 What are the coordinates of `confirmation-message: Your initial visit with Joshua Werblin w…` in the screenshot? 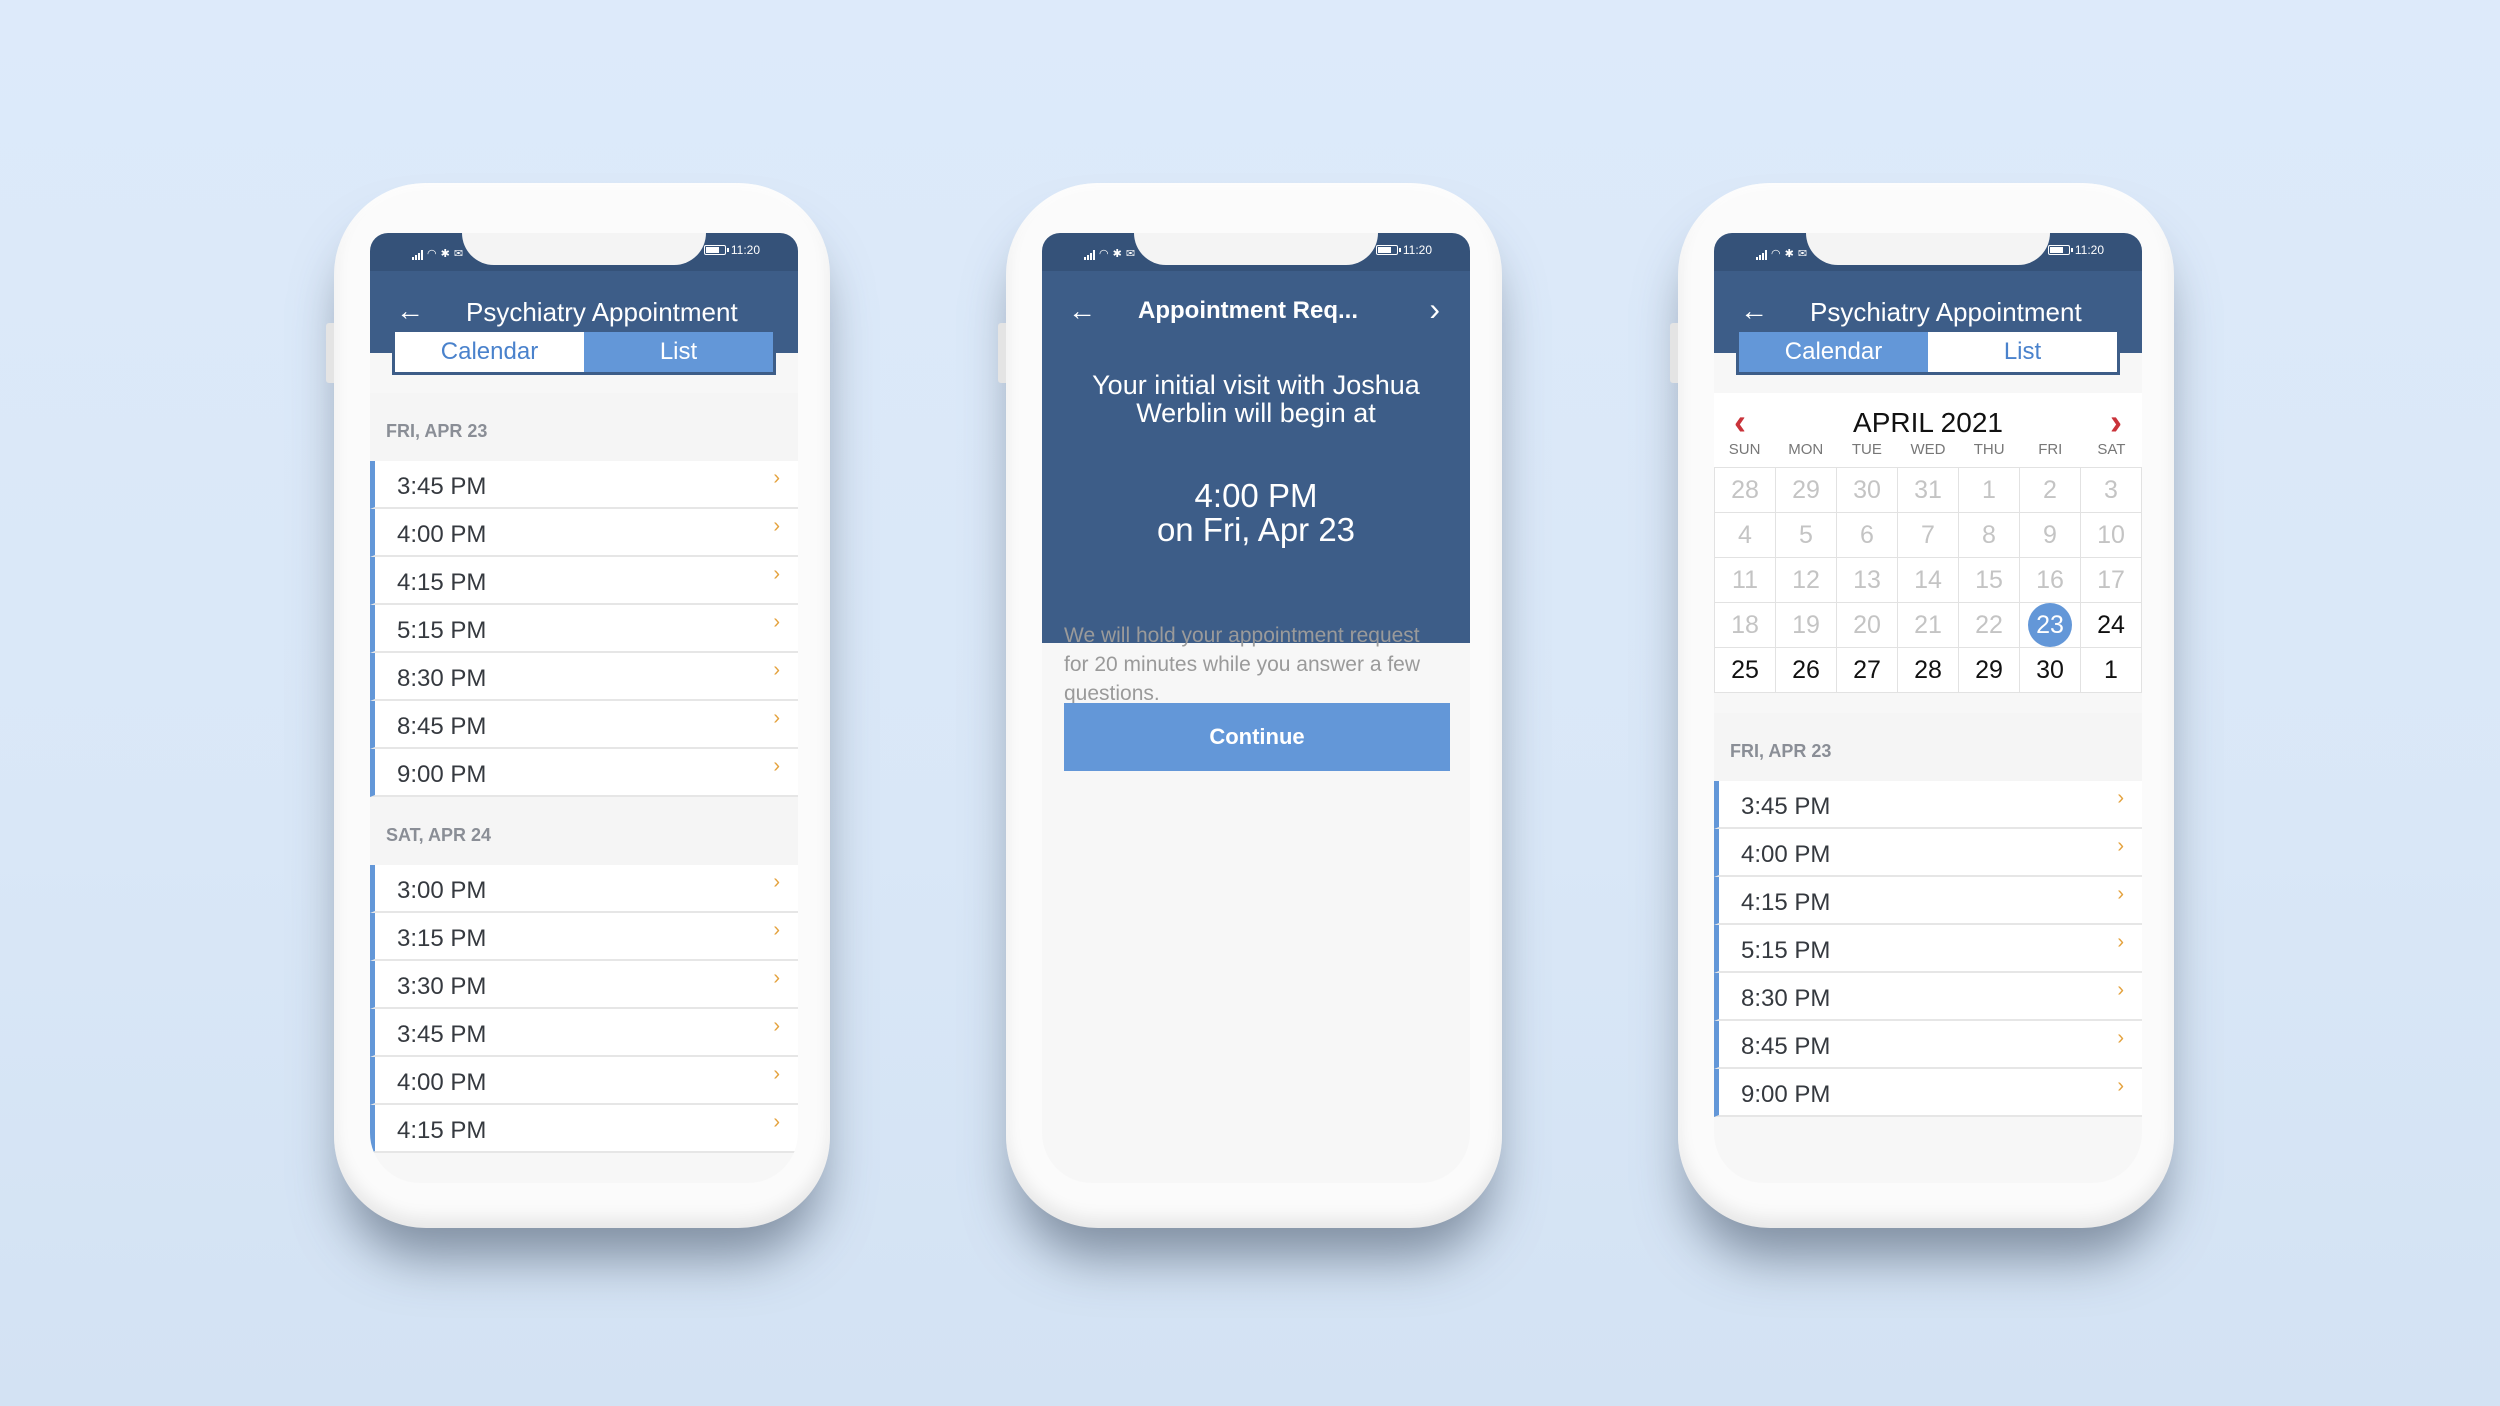 It's located at (1256, 399).